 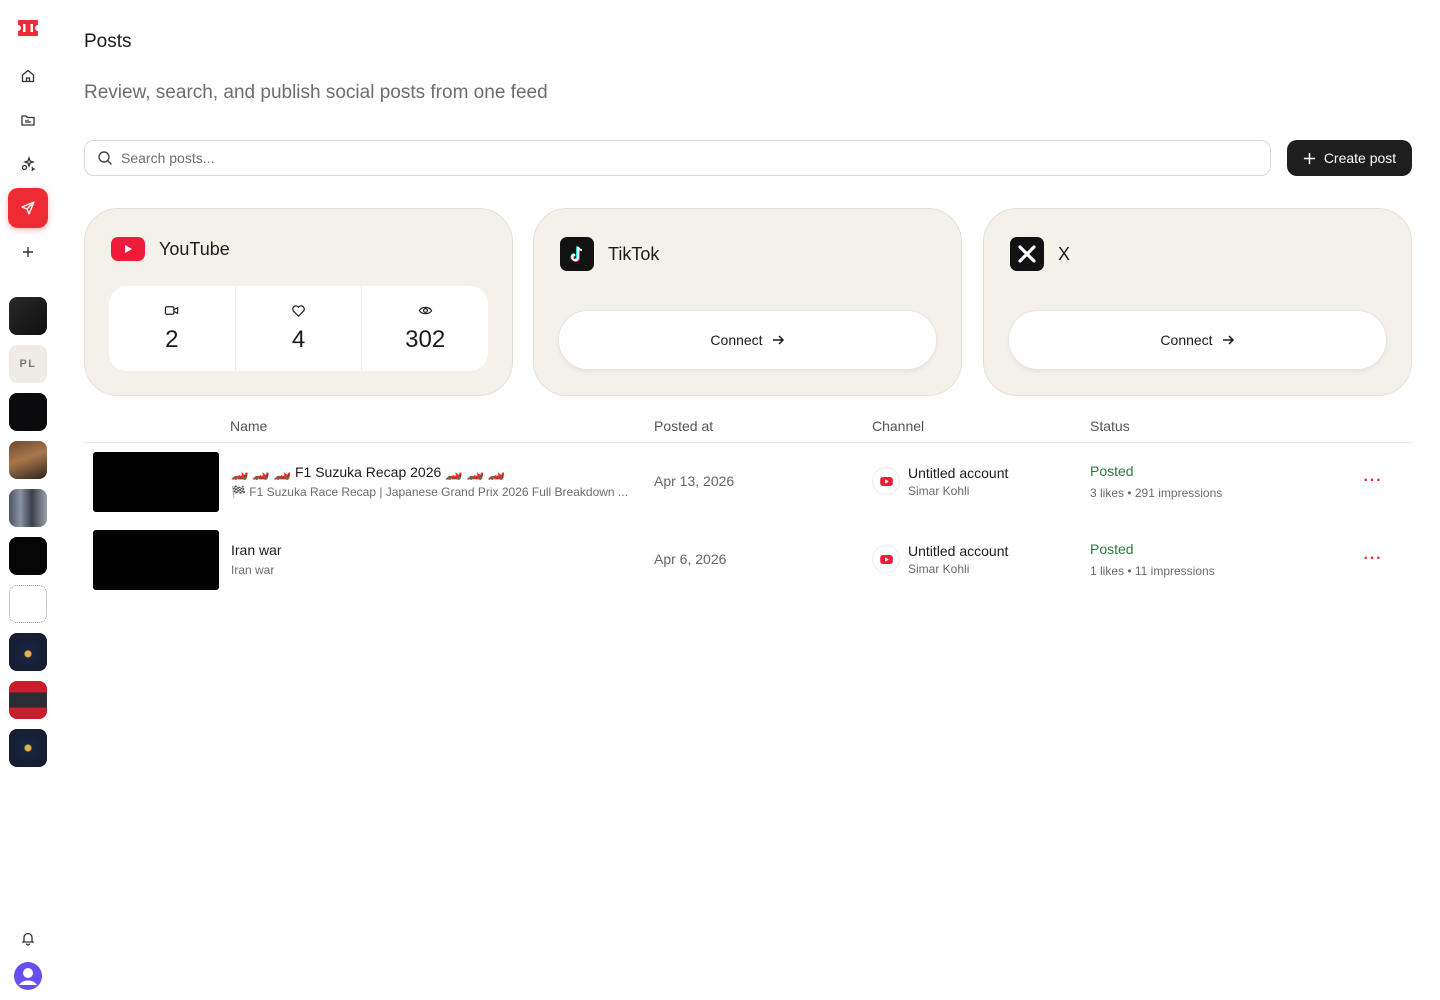 I want to click on sidebar: PL, so click(x=28, y=500).